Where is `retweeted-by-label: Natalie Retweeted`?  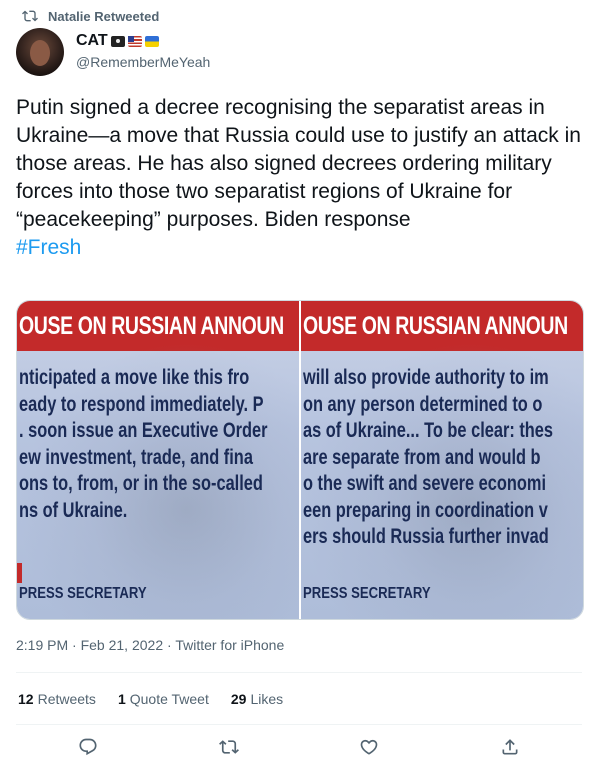
retweeted-by-label: Natalie Retweeted is located at coordinates (104, 16).